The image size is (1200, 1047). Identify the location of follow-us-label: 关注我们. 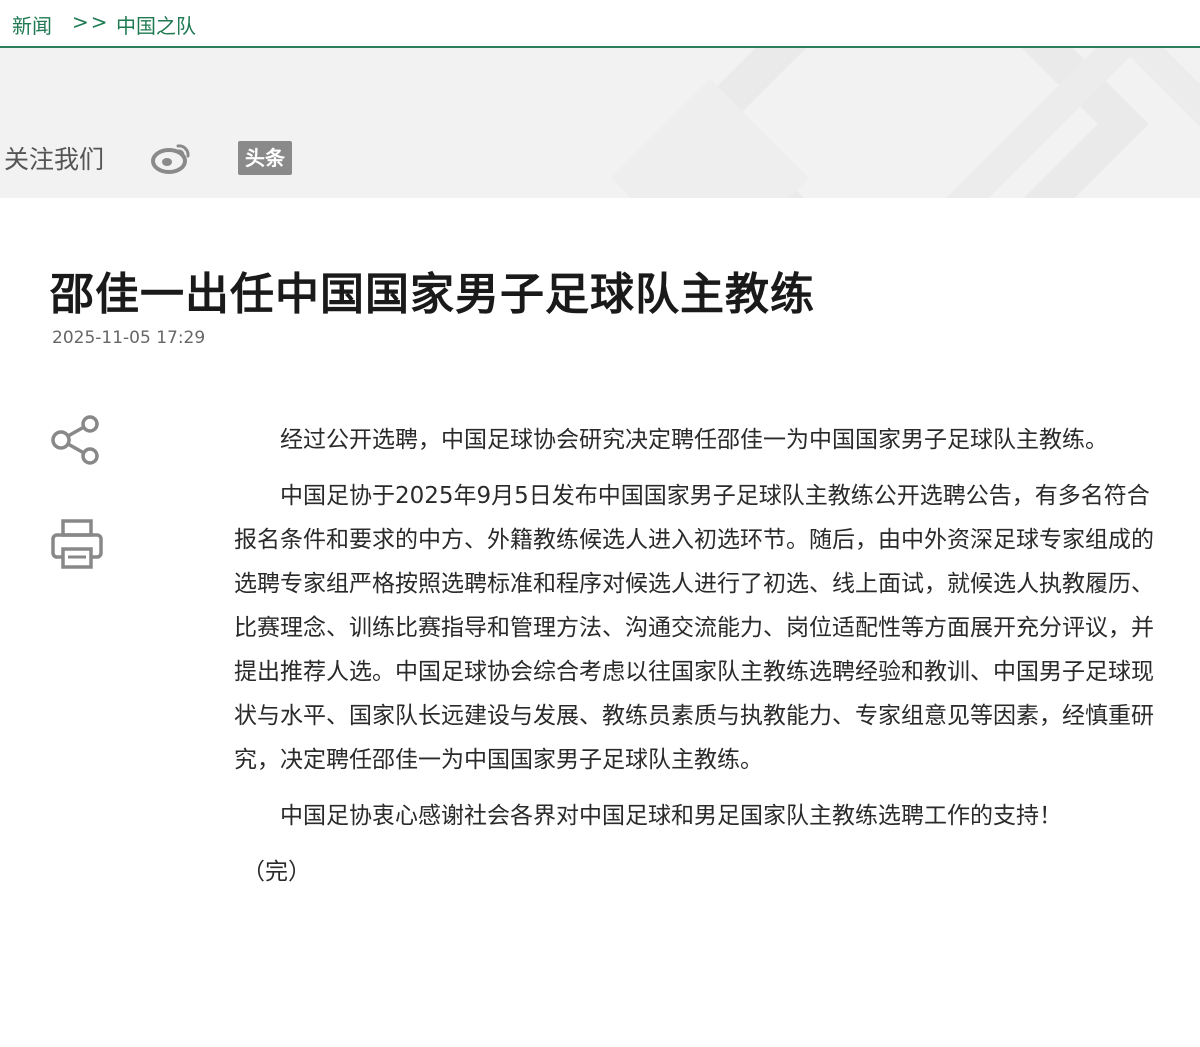
(54, 159).